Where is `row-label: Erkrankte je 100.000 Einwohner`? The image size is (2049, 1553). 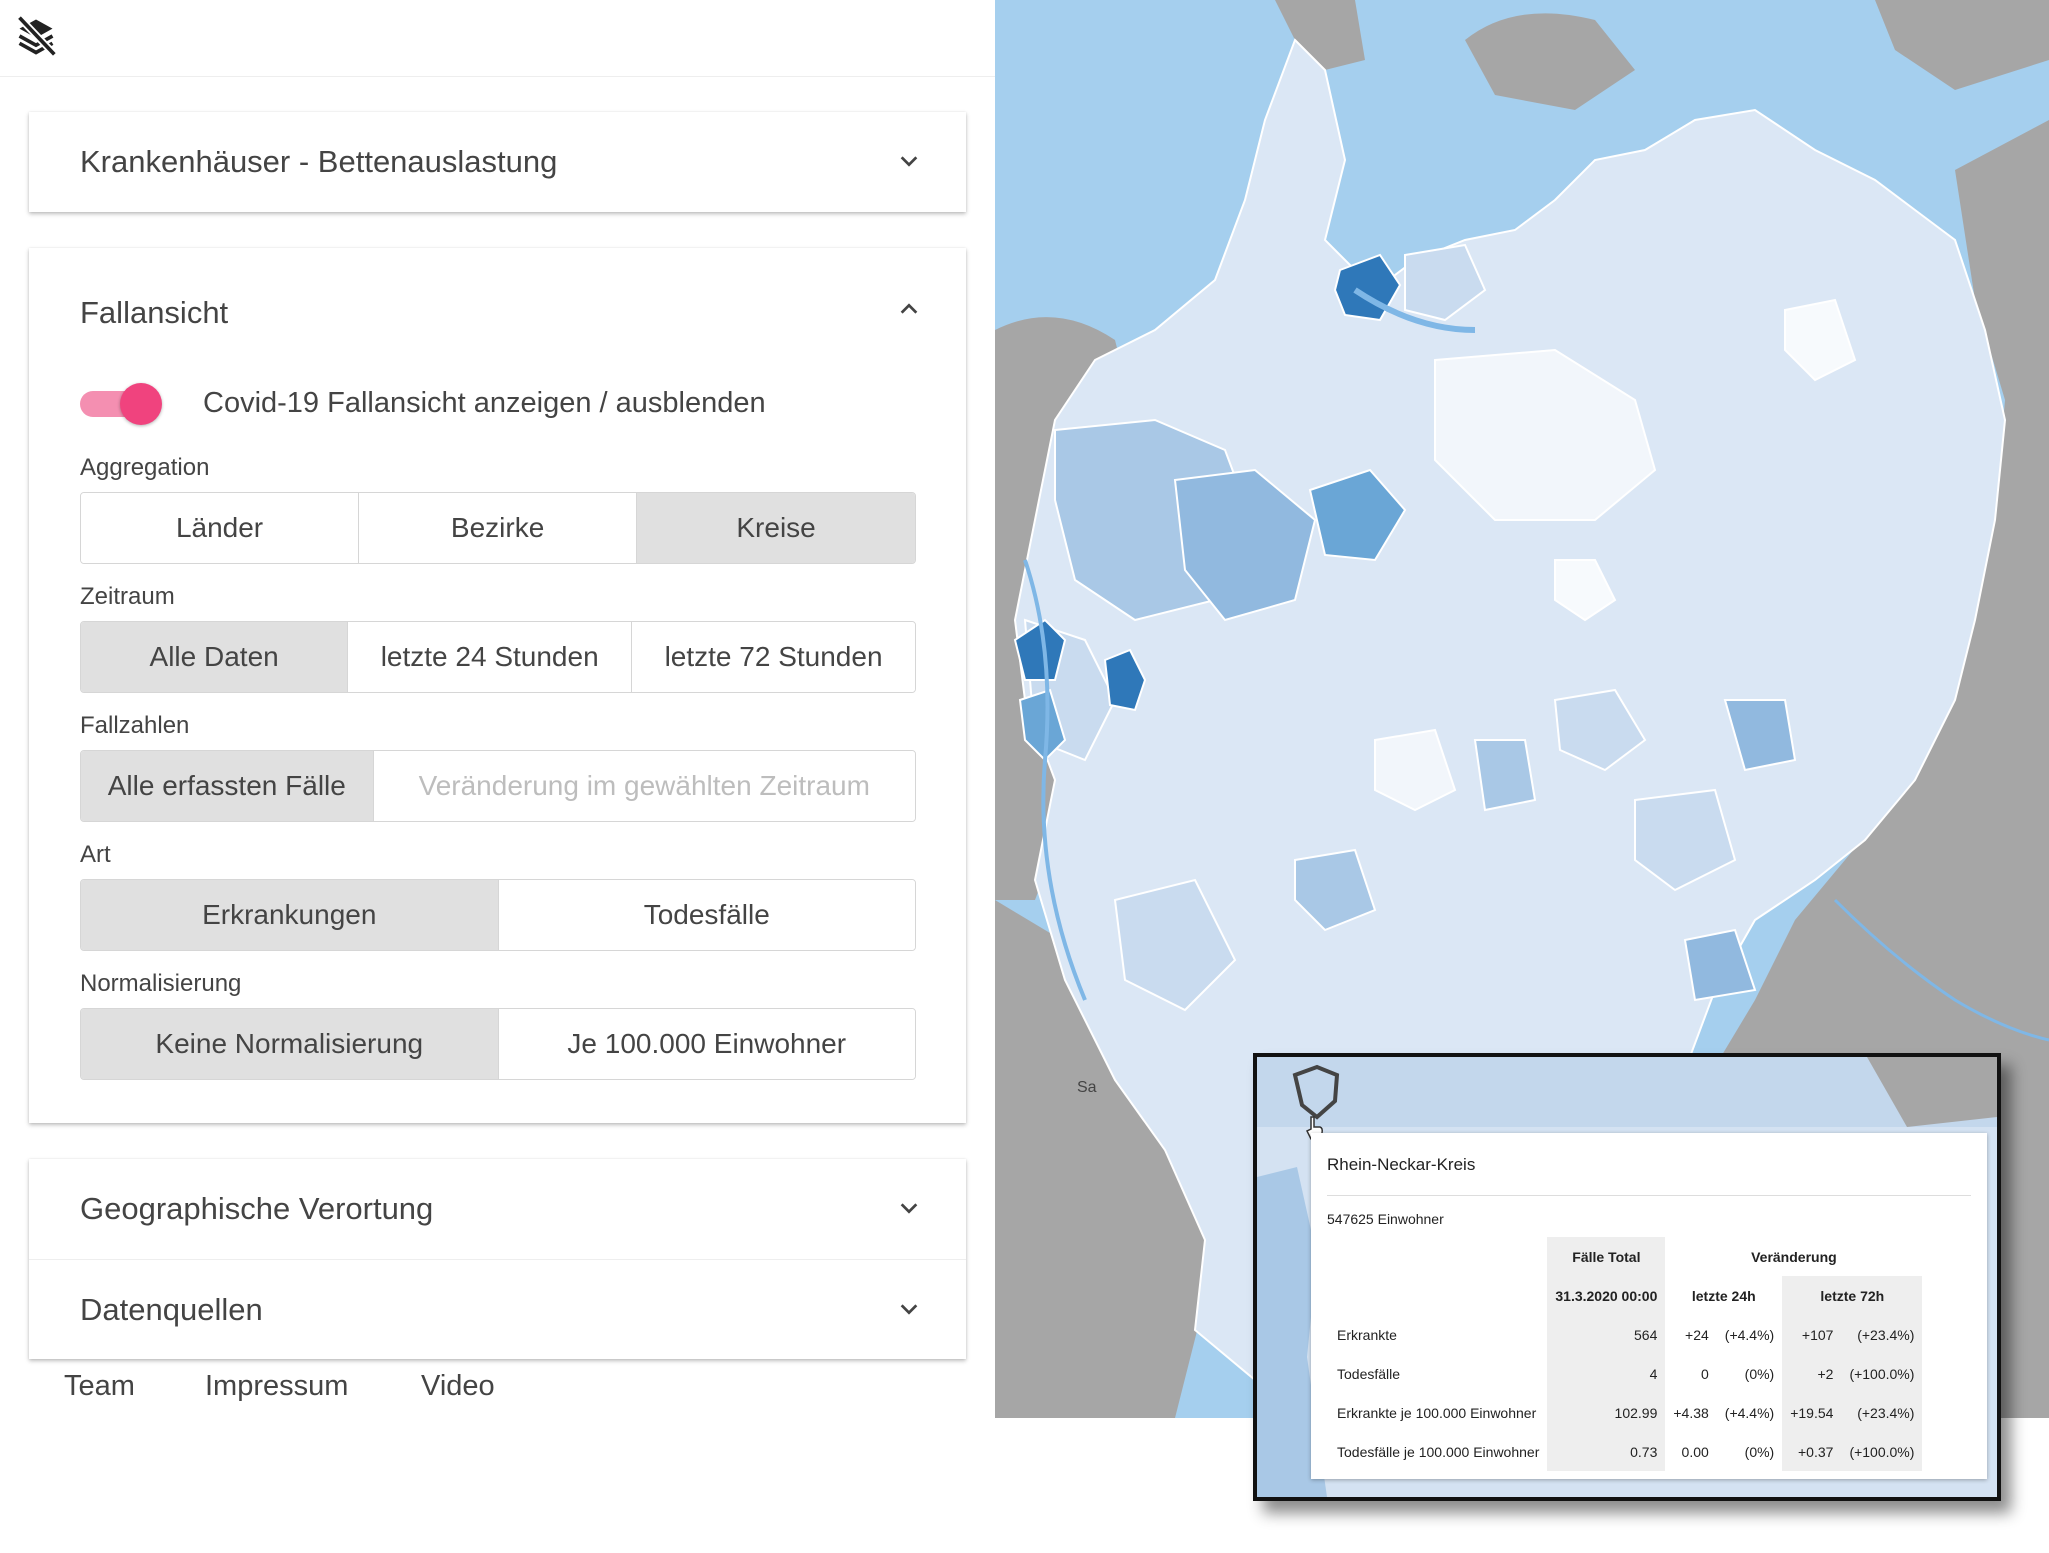
row-label: Erkrankte je 100.000 Einwohner is located at coordinates (1437, 1412).